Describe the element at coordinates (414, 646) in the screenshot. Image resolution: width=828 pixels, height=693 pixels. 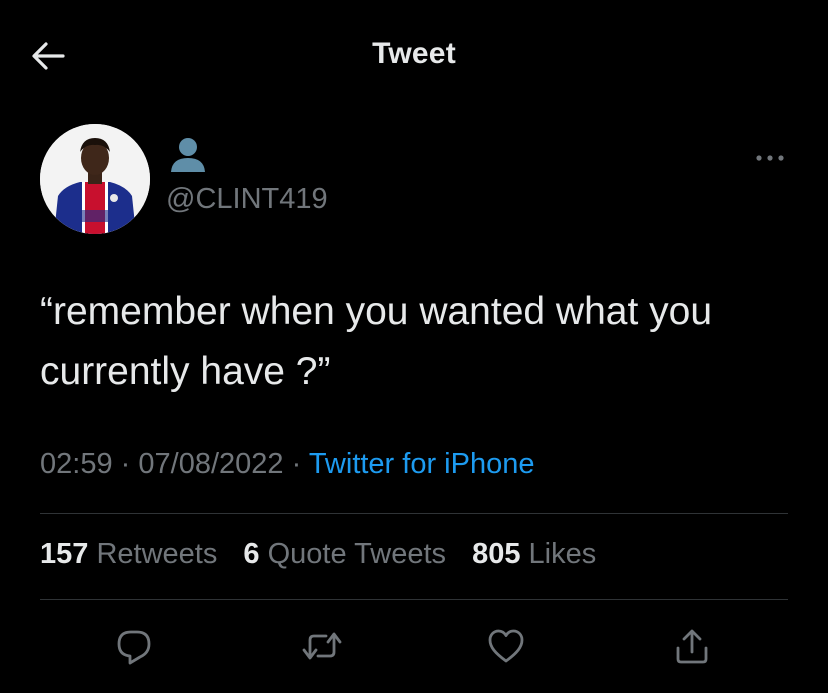
I see `tweet-actions` at that location.